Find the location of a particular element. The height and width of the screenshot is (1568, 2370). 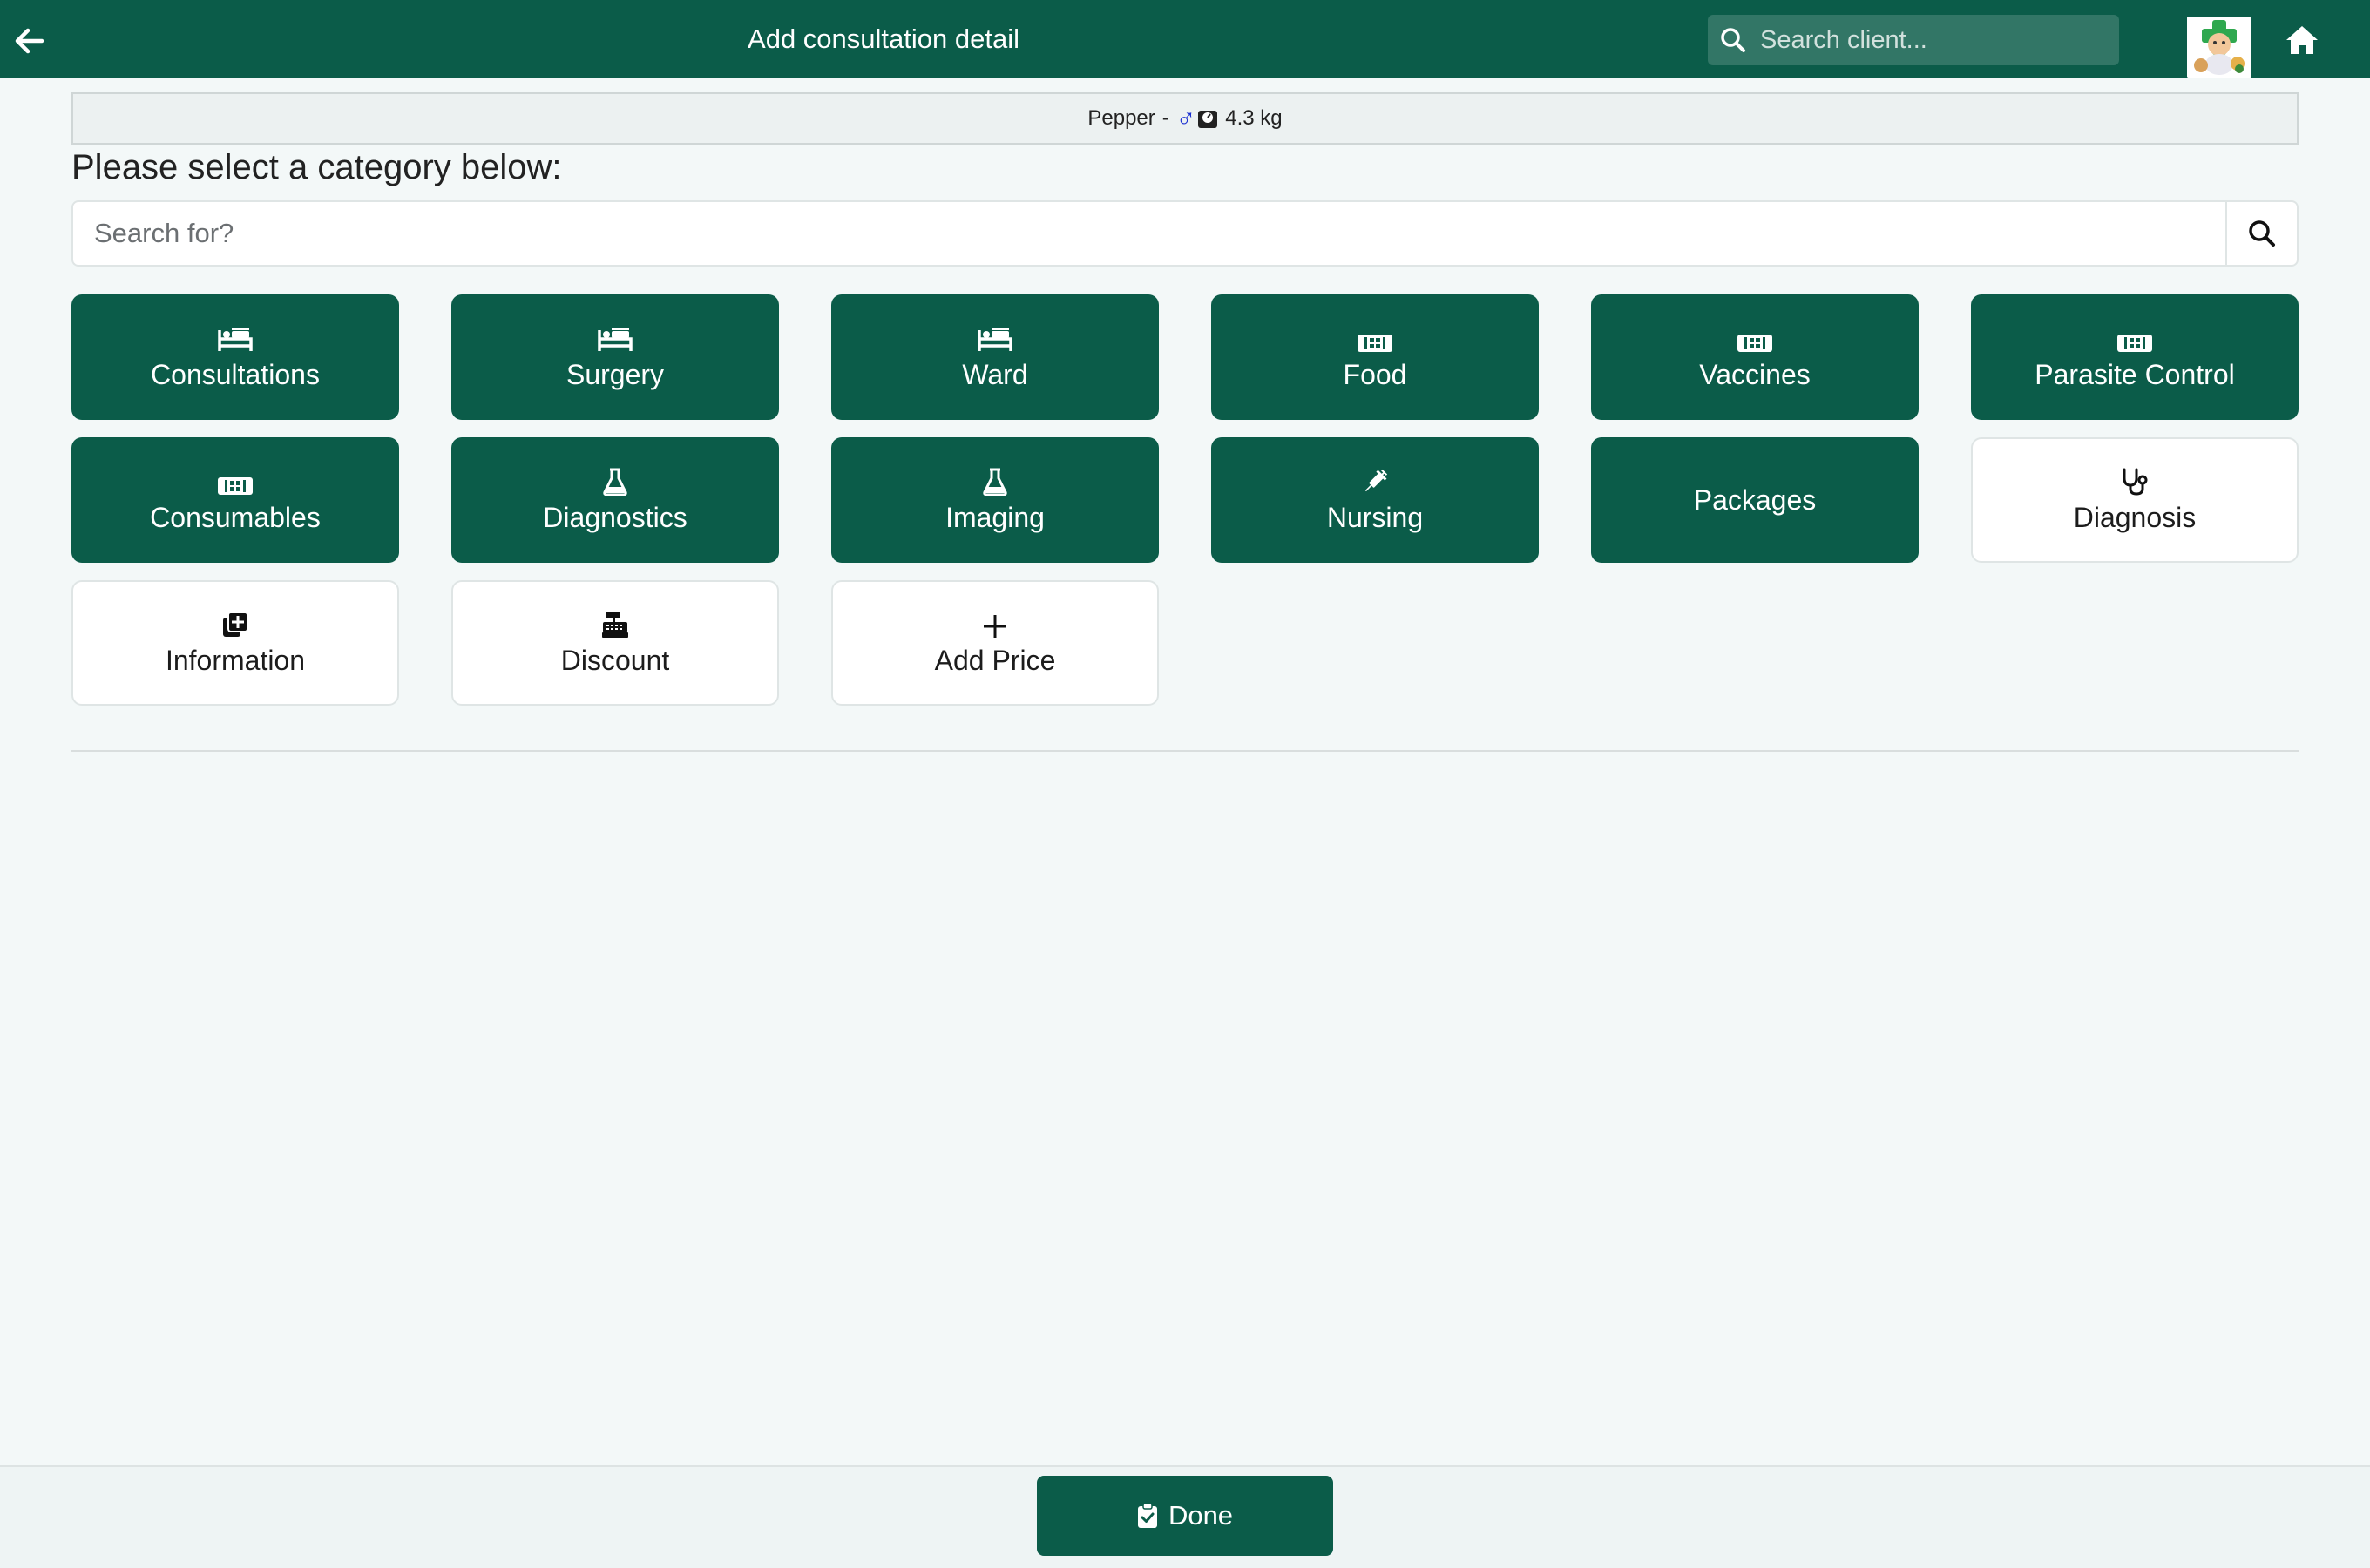

category-label: Diagnosis is located at coordinates (2135, 517).